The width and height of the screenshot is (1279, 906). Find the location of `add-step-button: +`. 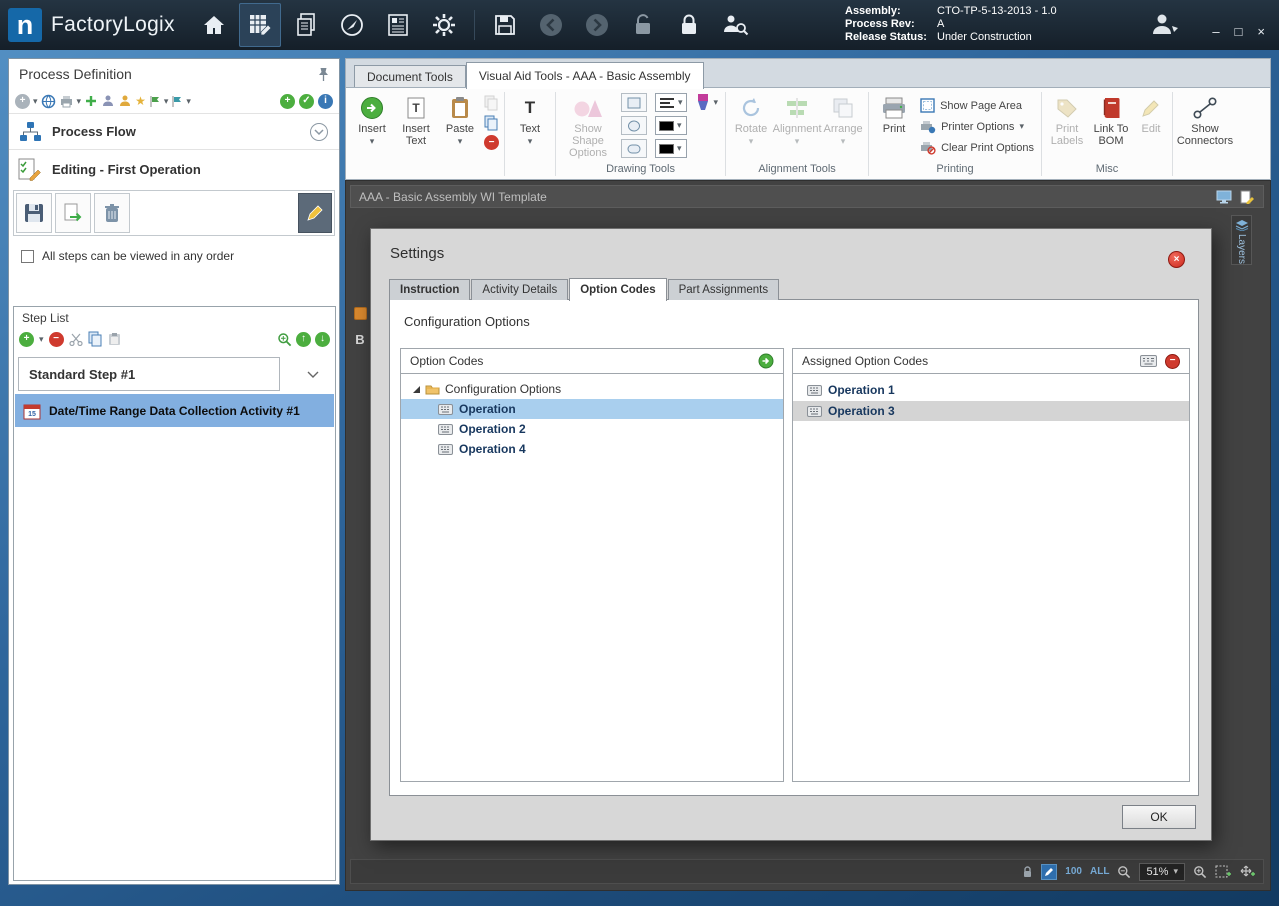

add-step-button: + is located at coordinates (26, 339).